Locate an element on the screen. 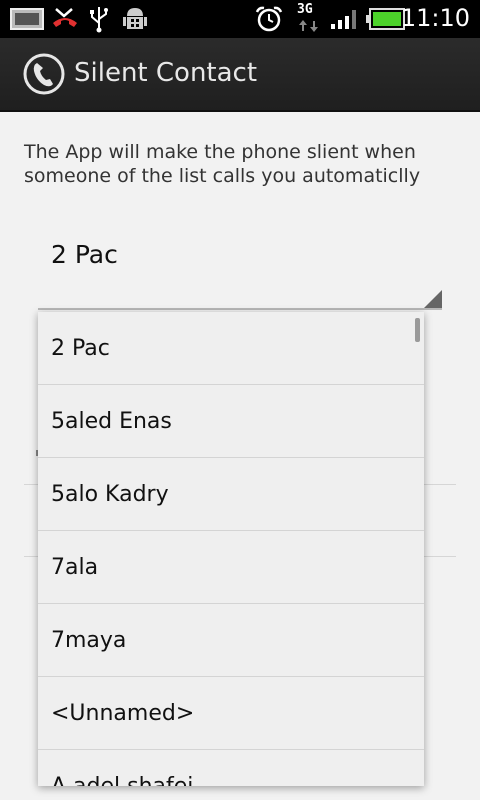 This screenshot has height=800, width=480. signal-icon is located at coordinates (343, 19).